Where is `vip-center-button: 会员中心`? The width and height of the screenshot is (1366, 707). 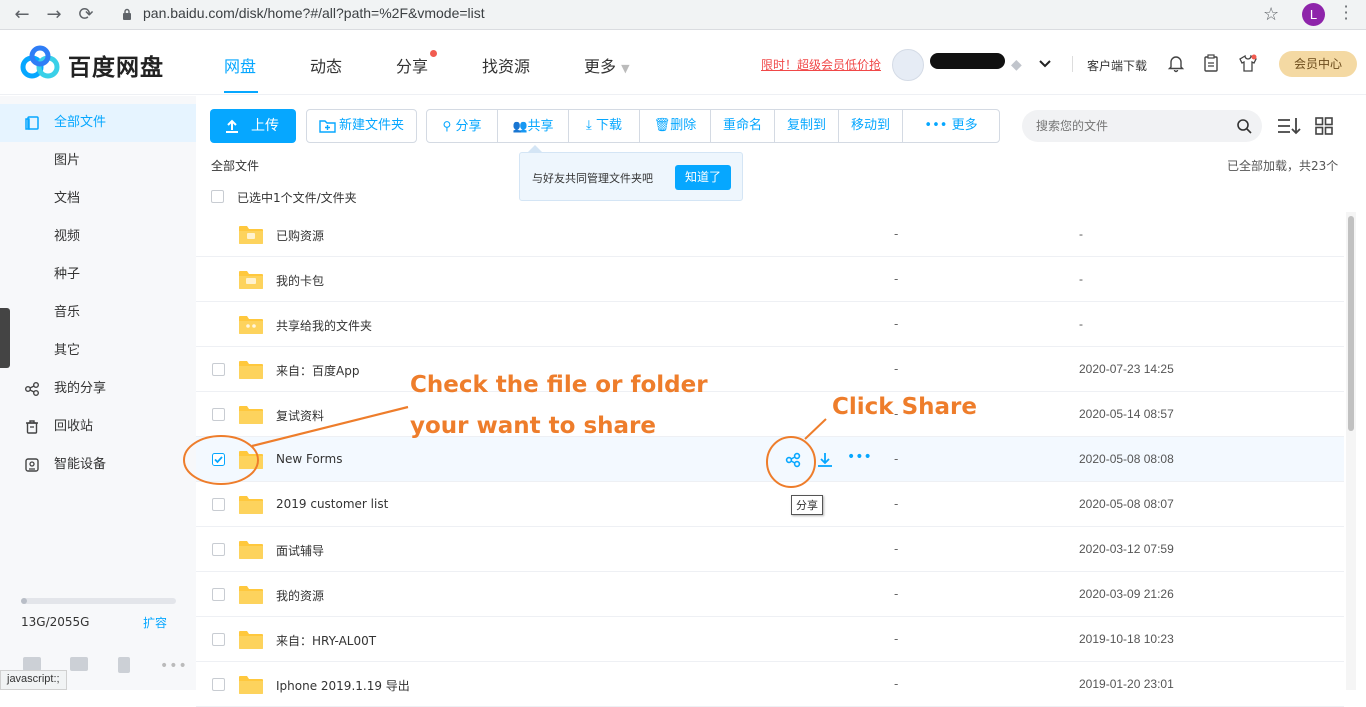 vip-center-button: 会员中心 is located at coordinates (1318, 64).